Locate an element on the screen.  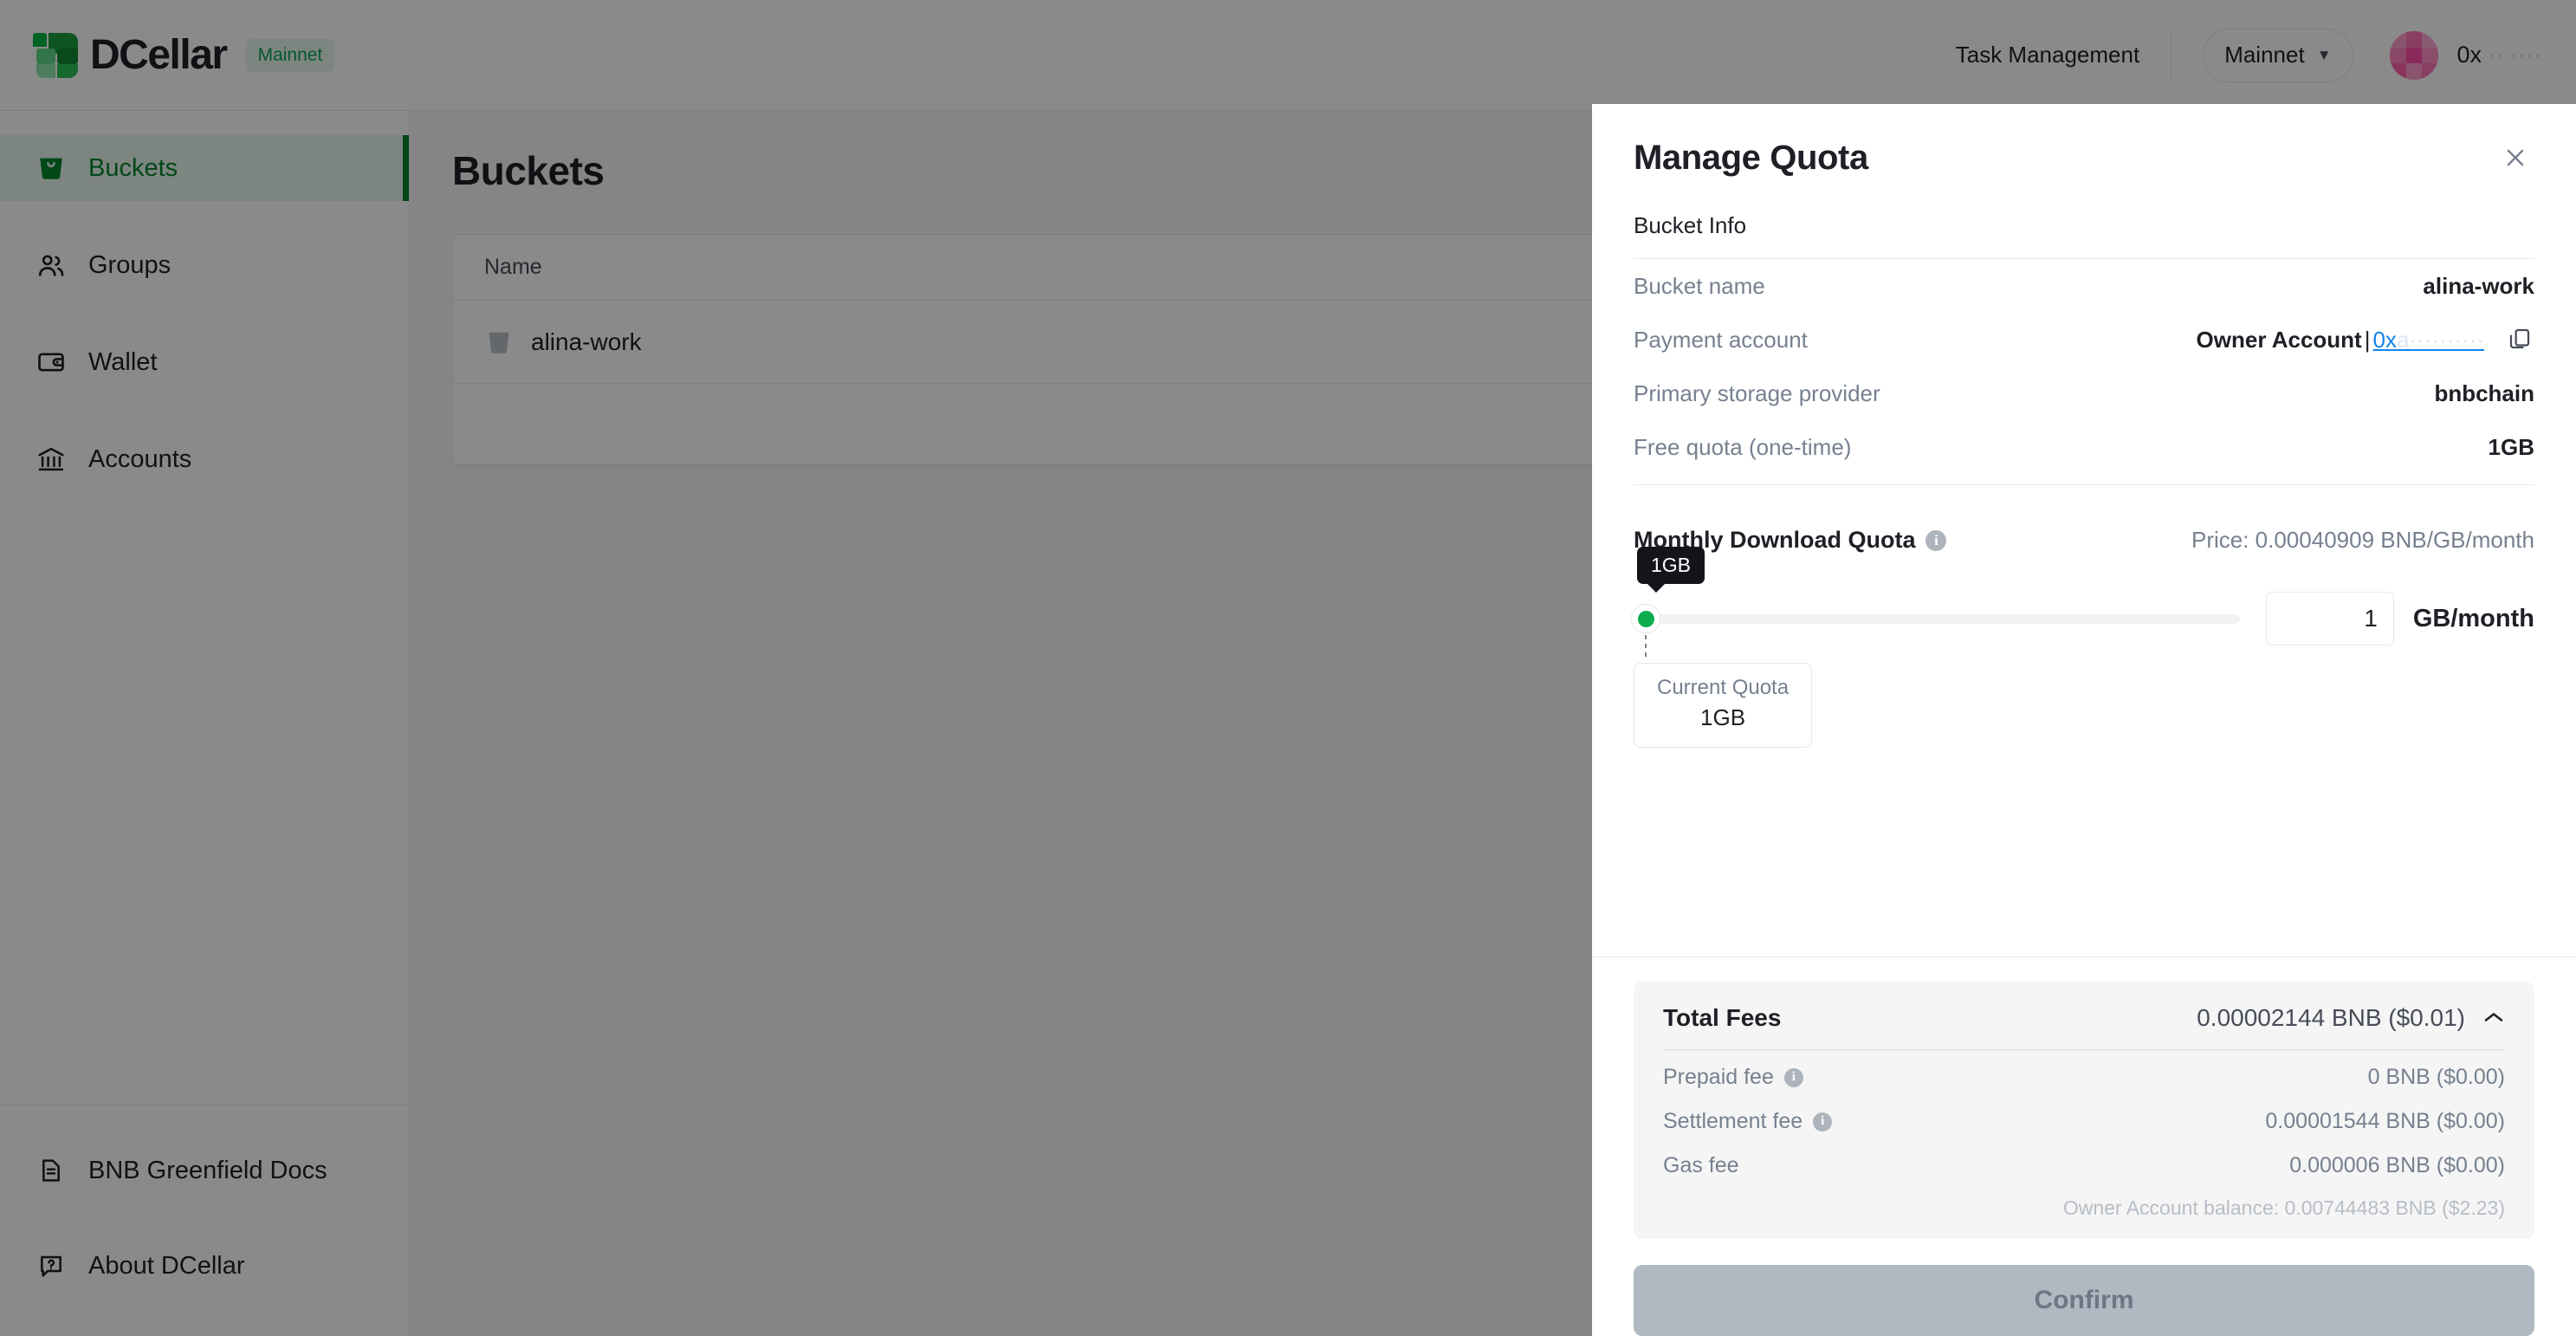
close-icon is located at coordinates (2515, 158).